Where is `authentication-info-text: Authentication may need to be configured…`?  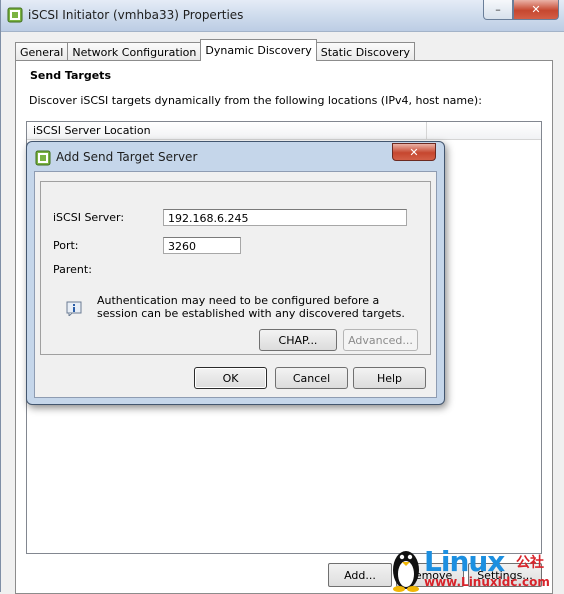 authentication-info-text: Authentication may need to be configured… is located at coordinates (251, 307).